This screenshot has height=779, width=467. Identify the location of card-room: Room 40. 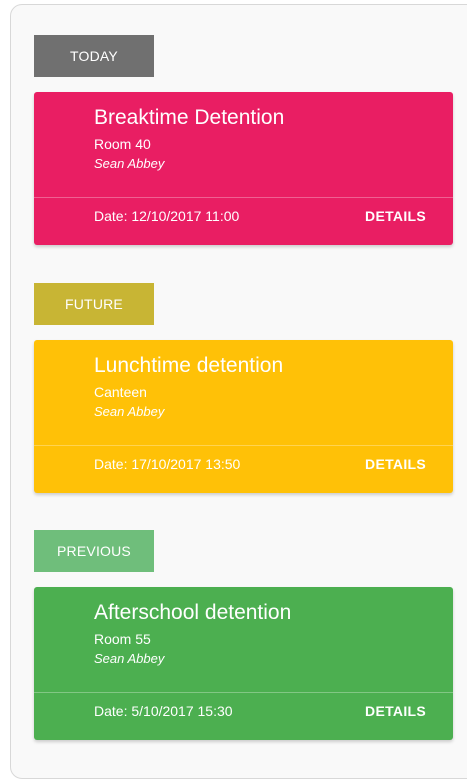
(122, 144).